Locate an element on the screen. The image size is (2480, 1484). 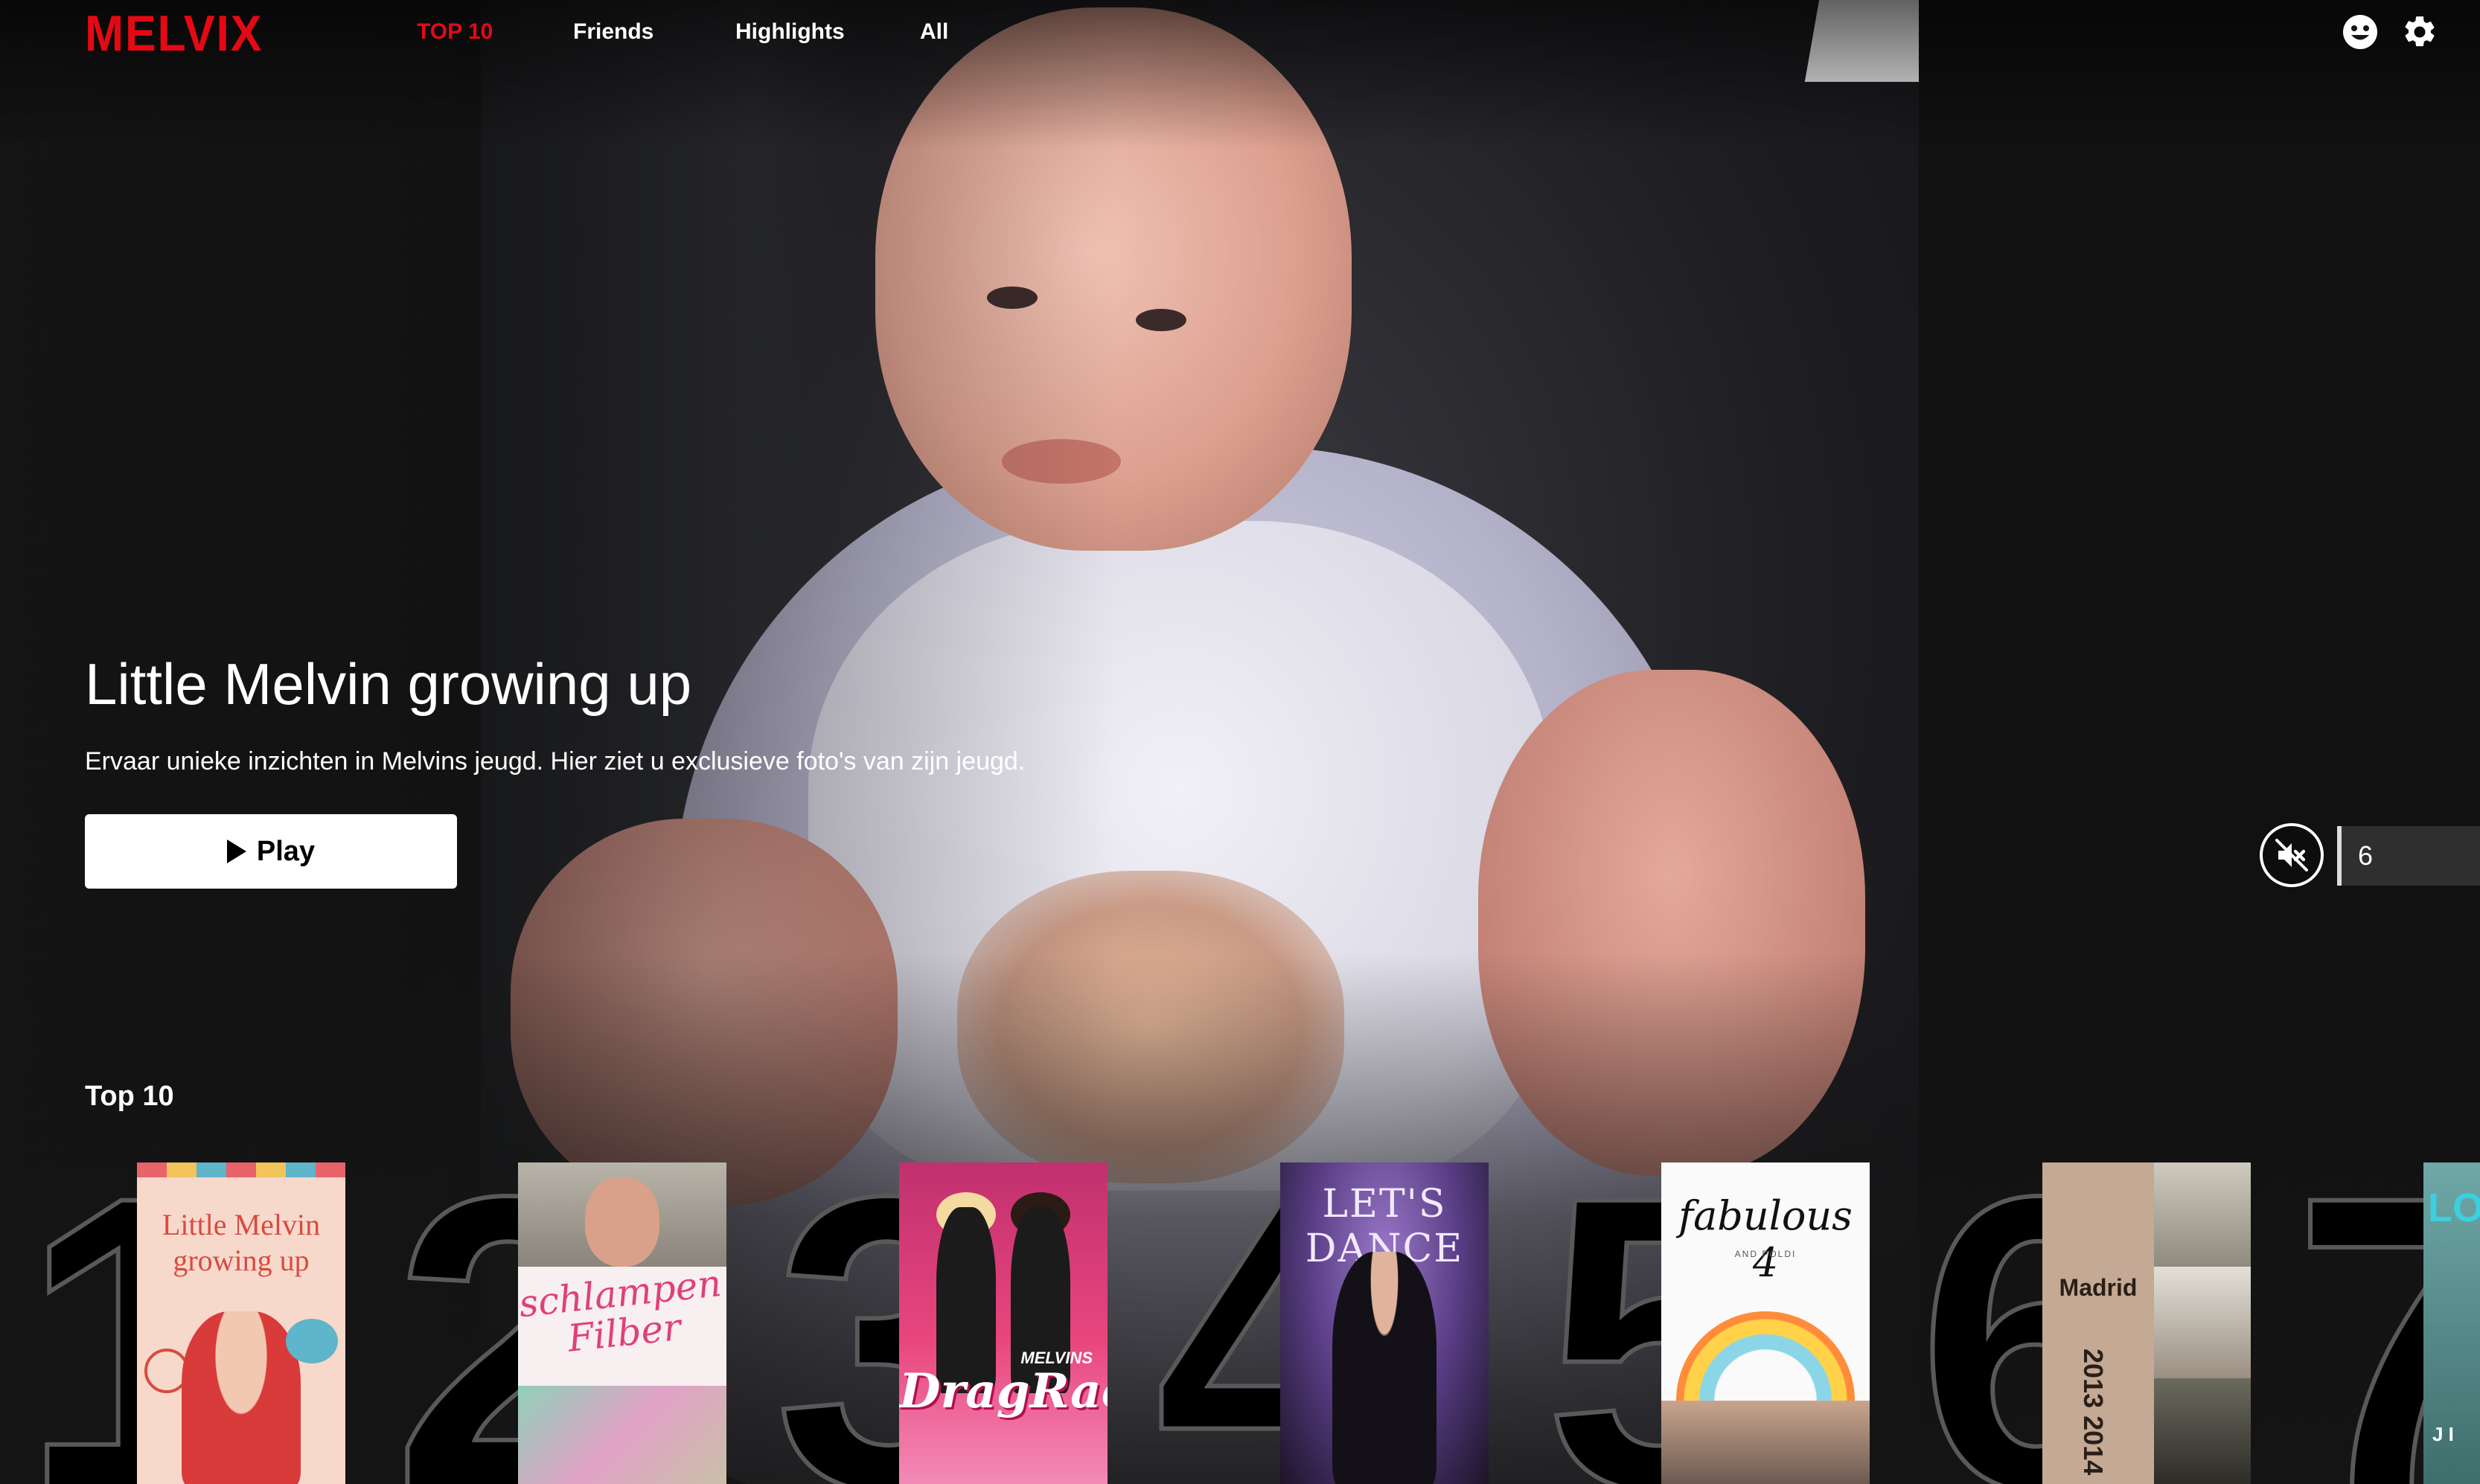
poster-subtitle: AND POLDI is located at coordinates (1766, 1254).